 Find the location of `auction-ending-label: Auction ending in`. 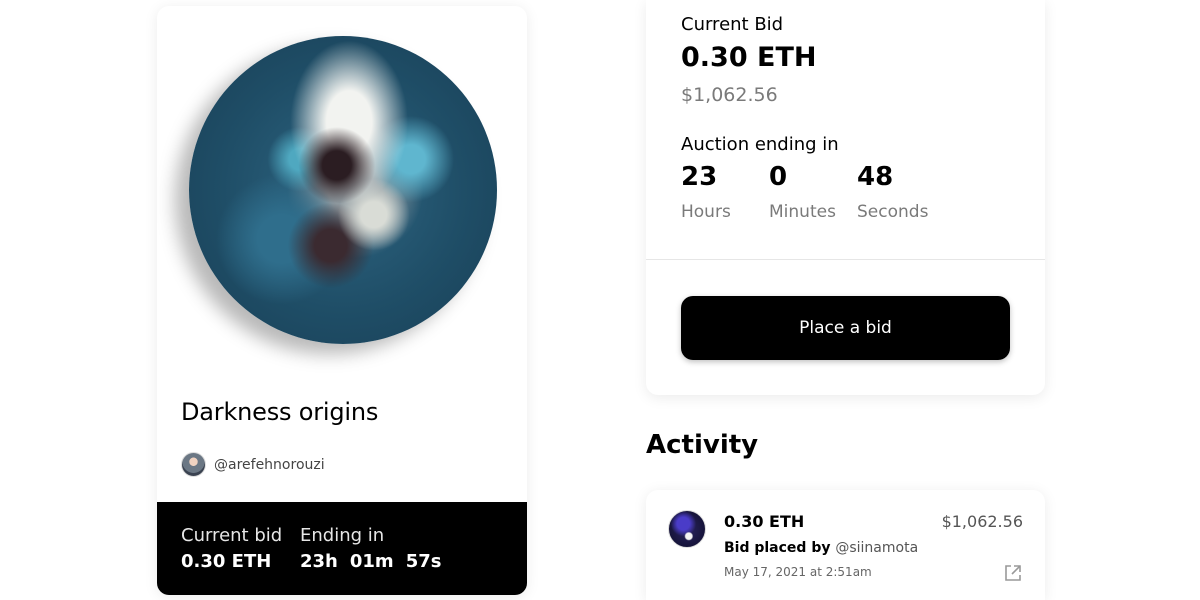

auction-ending-label: Auction ending in is located at coordinates (760, 144).